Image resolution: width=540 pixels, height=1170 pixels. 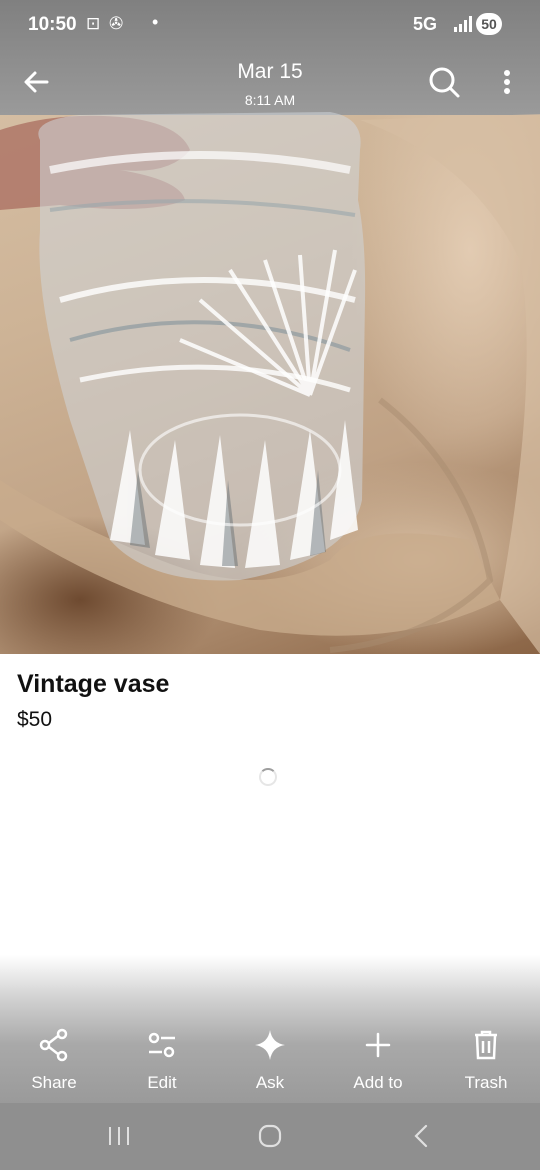 What do you see at coordinates (162, 1082) in the screenshot?
I see `edit-label: Edit` at bounding box center [162, 1082].